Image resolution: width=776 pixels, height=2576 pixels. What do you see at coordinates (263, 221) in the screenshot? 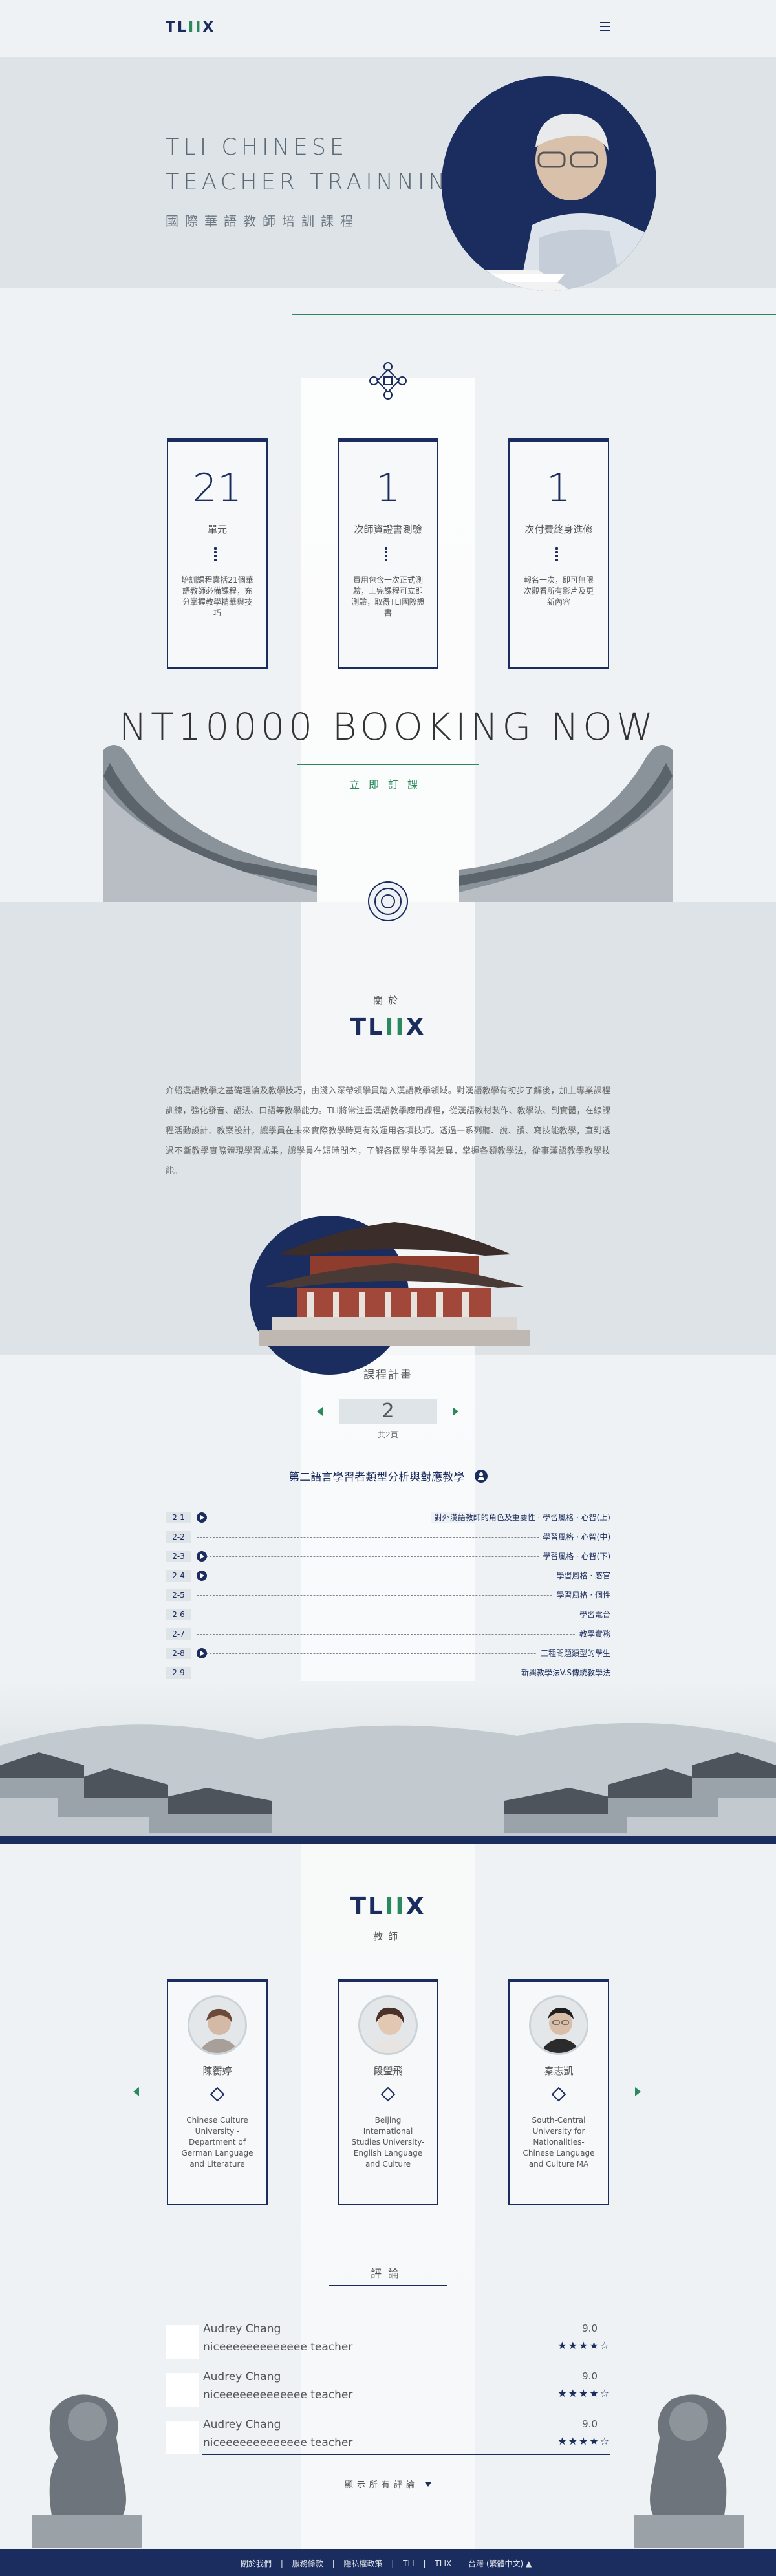
I see `hero-subtitle: 國際華語教師培訓課程` at bounding box center [263, 221].